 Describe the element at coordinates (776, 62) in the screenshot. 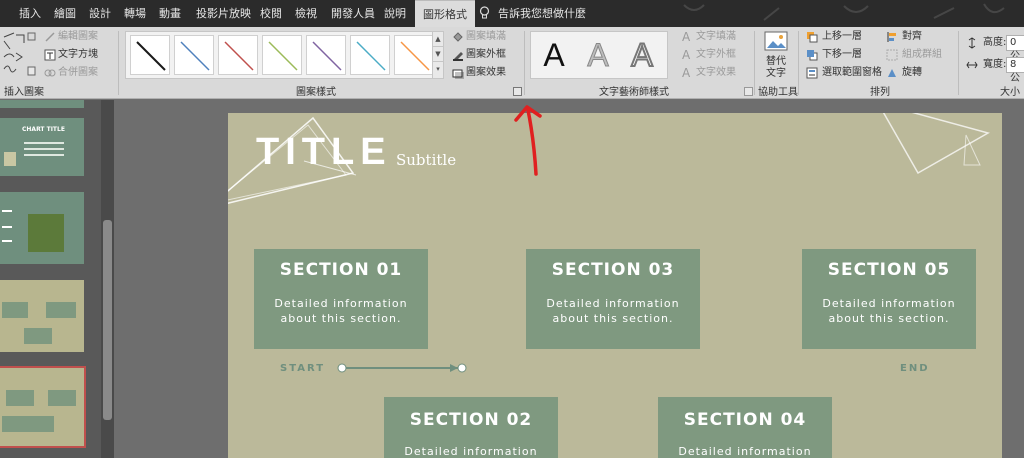

I see `alt-text-button-line1: 替代` at that location.